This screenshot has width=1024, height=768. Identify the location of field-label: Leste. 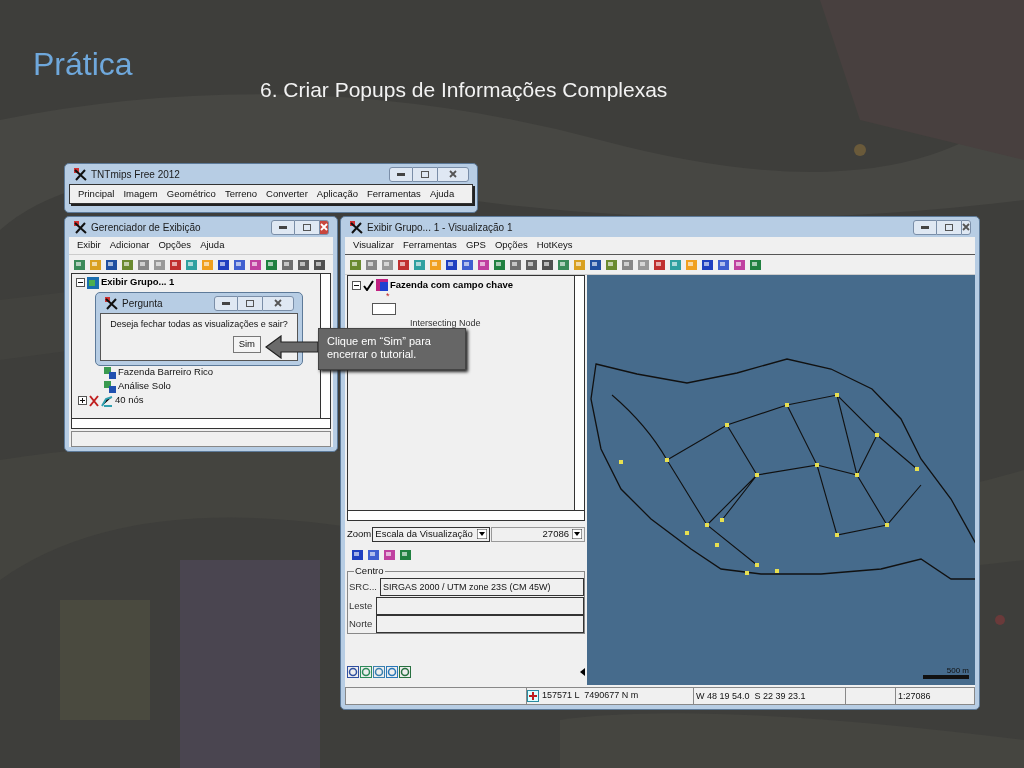
(361, 605).